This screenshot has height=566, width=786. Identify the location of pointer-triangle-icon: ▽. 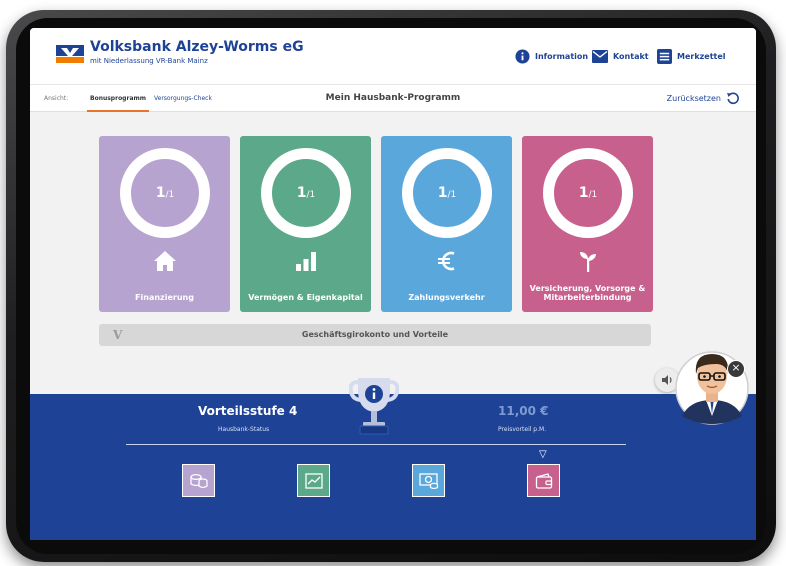
(543, 454).